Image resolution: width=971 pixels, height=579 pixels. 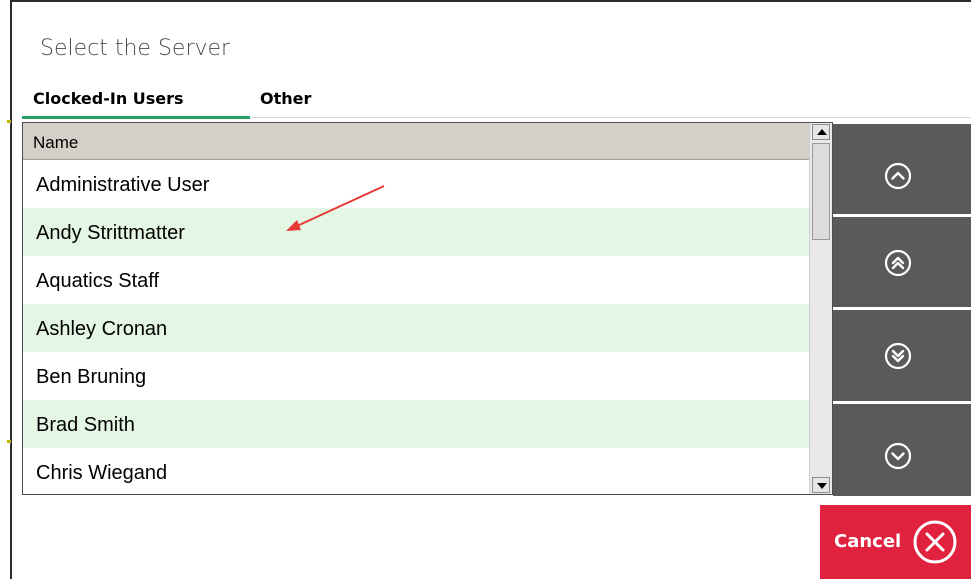 What do you see at coordinates (285, 98) in the screenshot?
I see `tab-other: Other` at bounding box center [285, 98].